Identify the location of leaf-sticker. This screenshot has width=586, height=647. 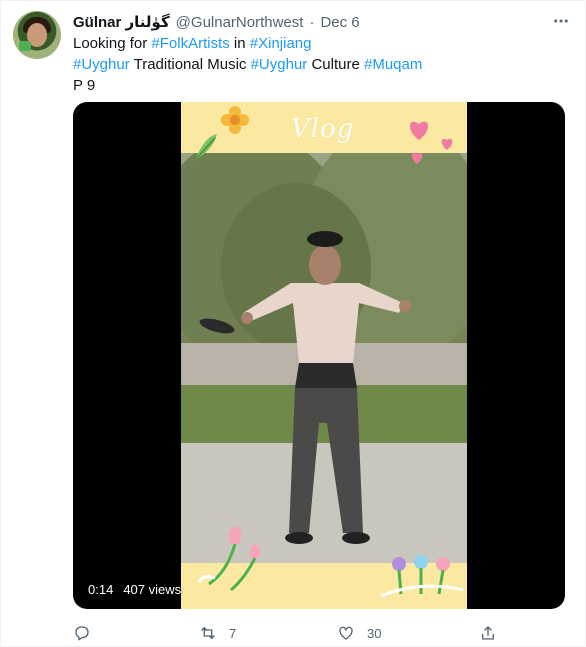
(205, 147).